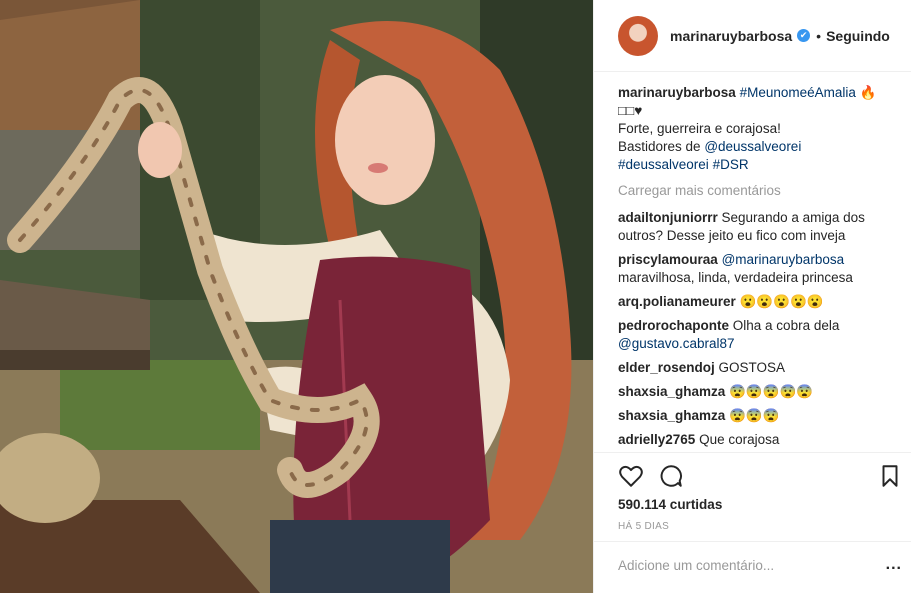 The image size is (911, 594). I want to click on comment: elder_rosendoj GOSTOSA, so click(758, 368).